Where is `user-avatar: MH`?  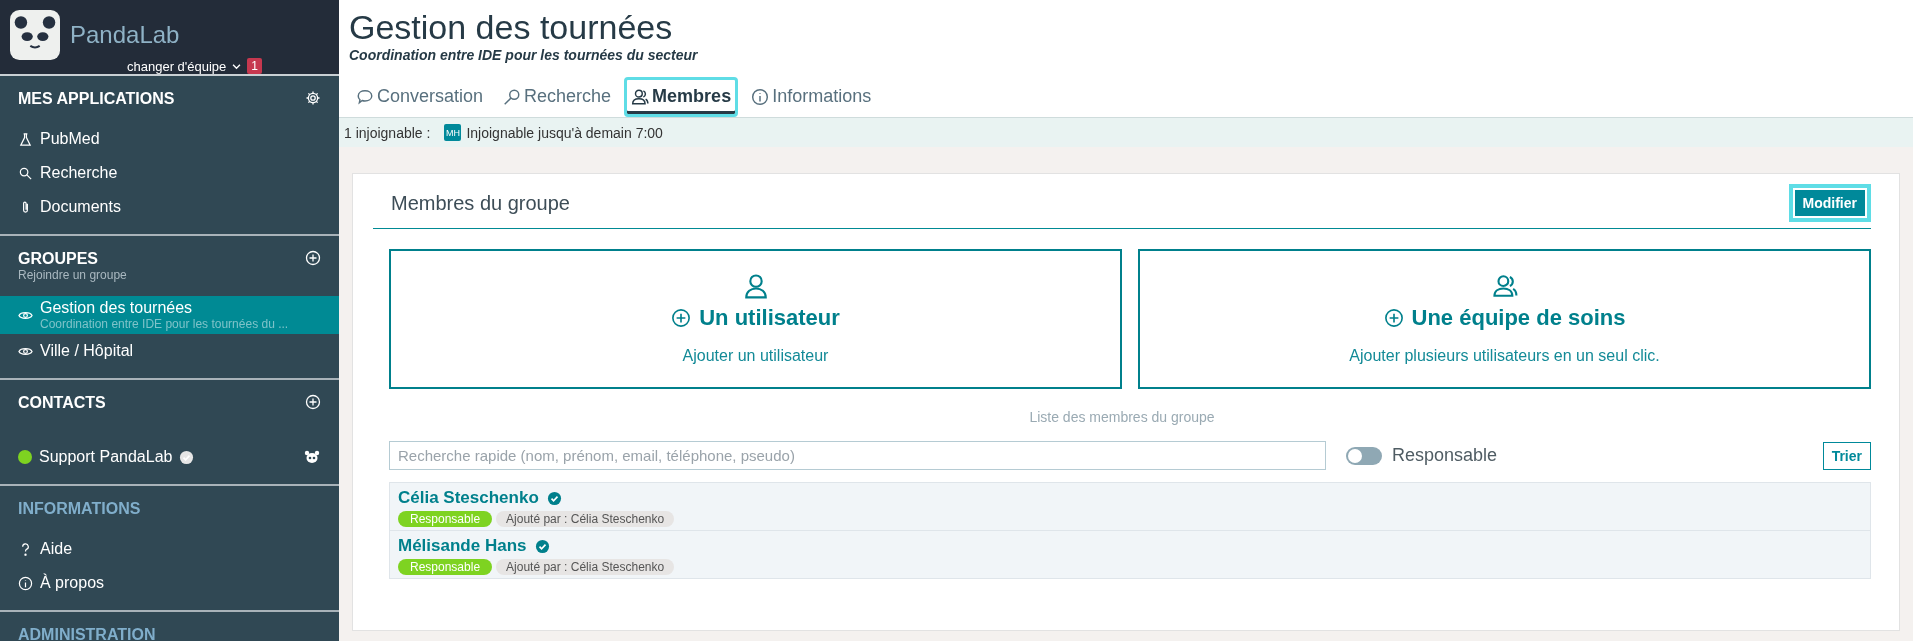 user-avatar: MH is located at coordinates (453, 132).